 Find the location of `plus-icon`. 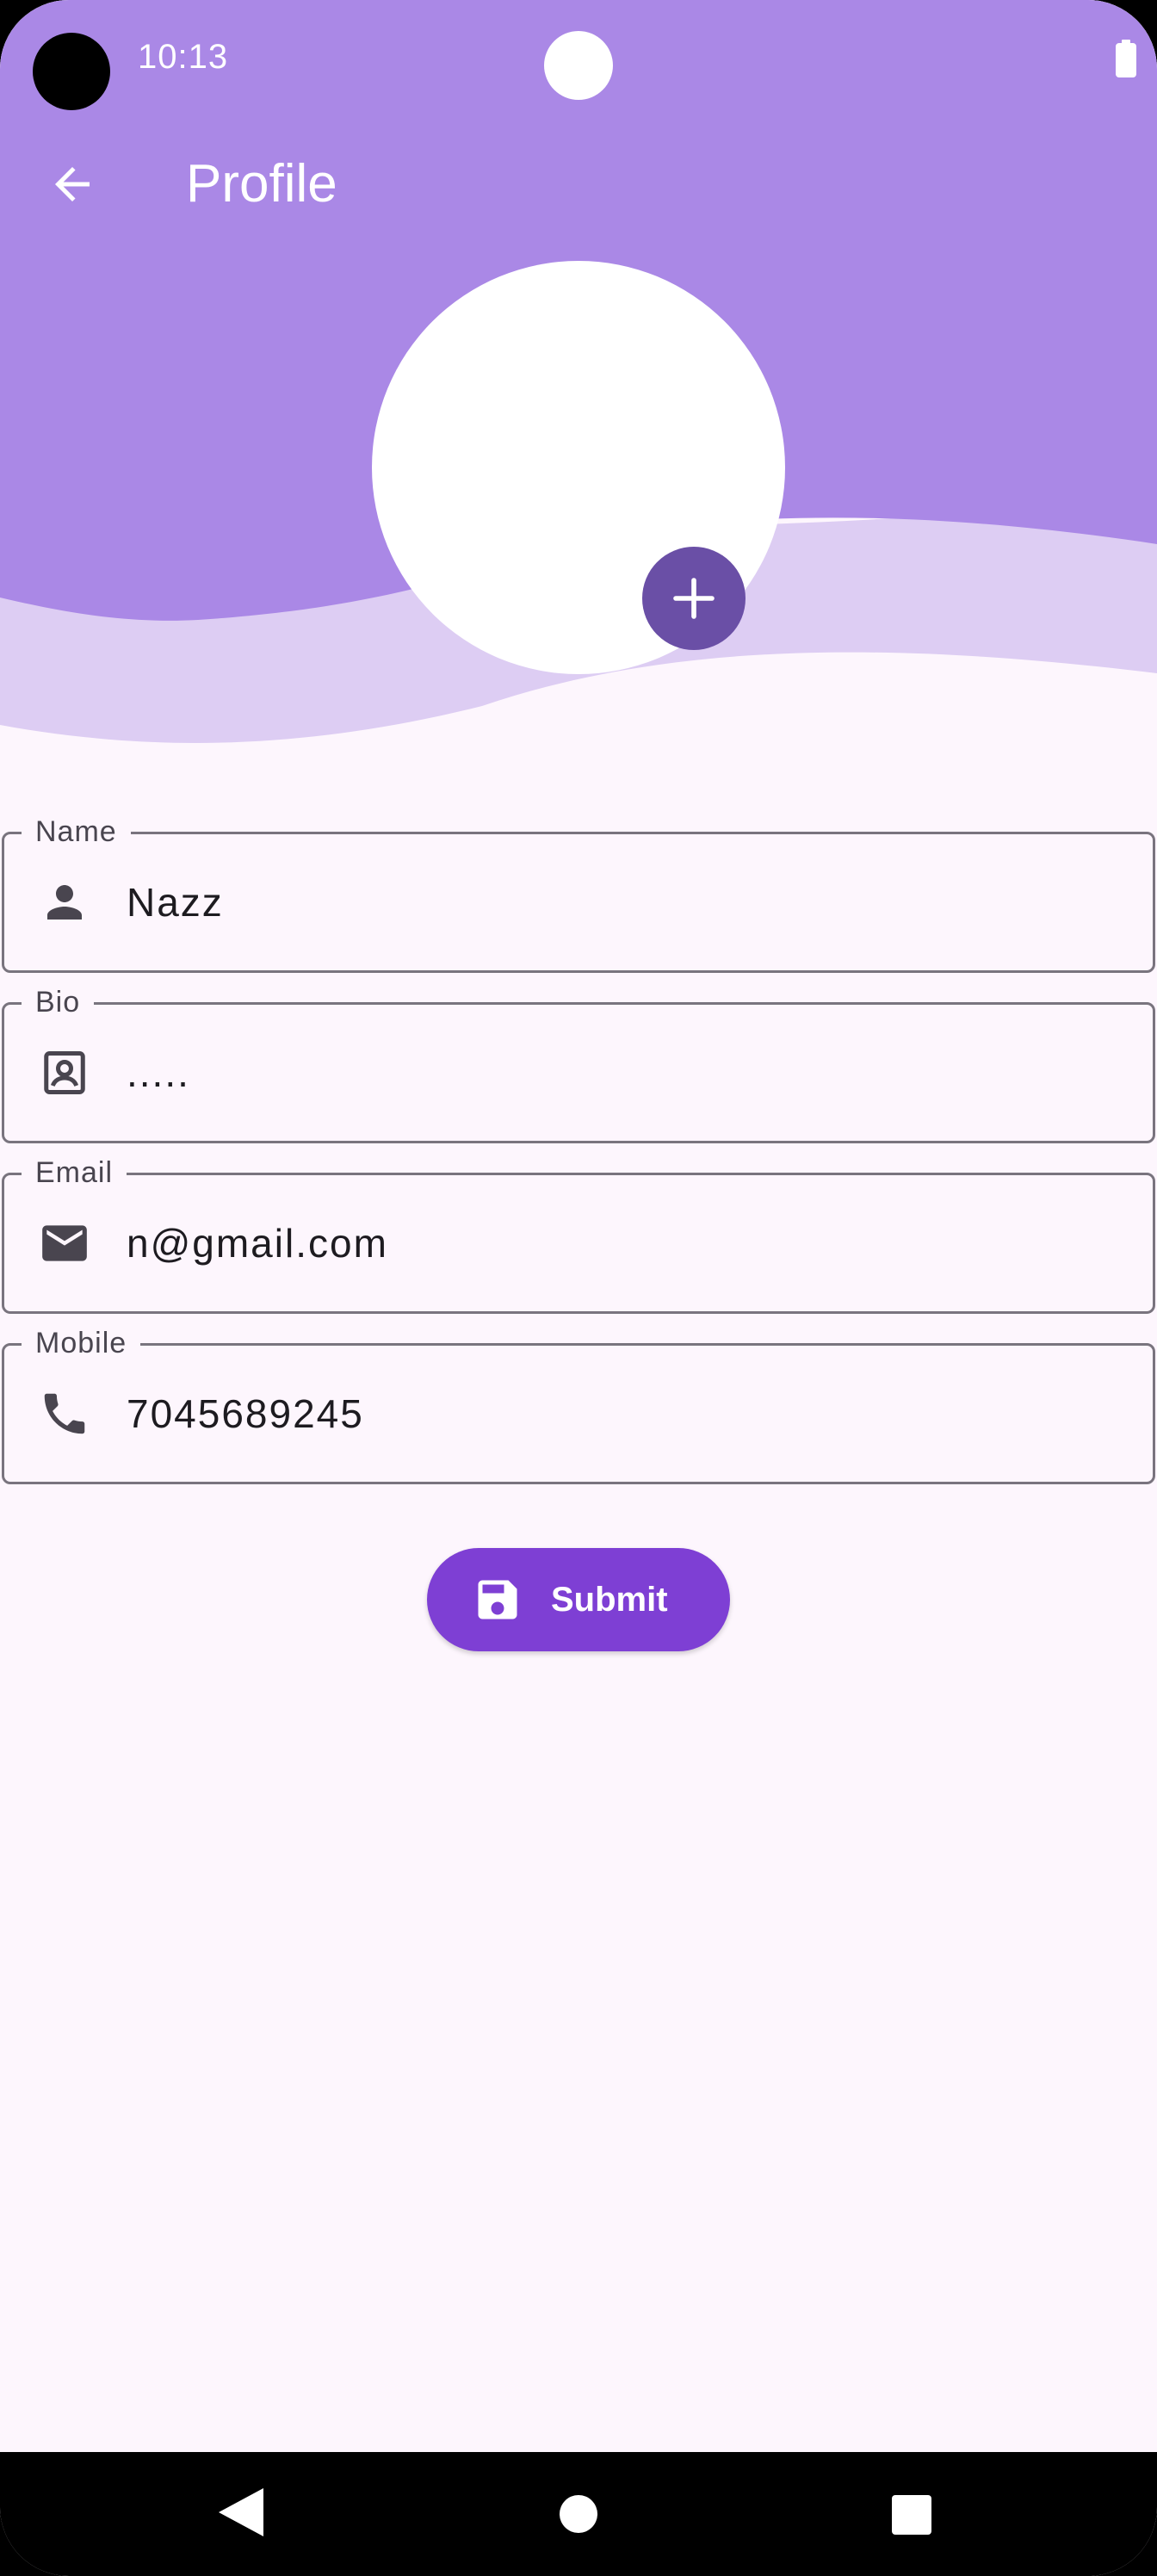

plus-icon is located at coordinates (694, 598).